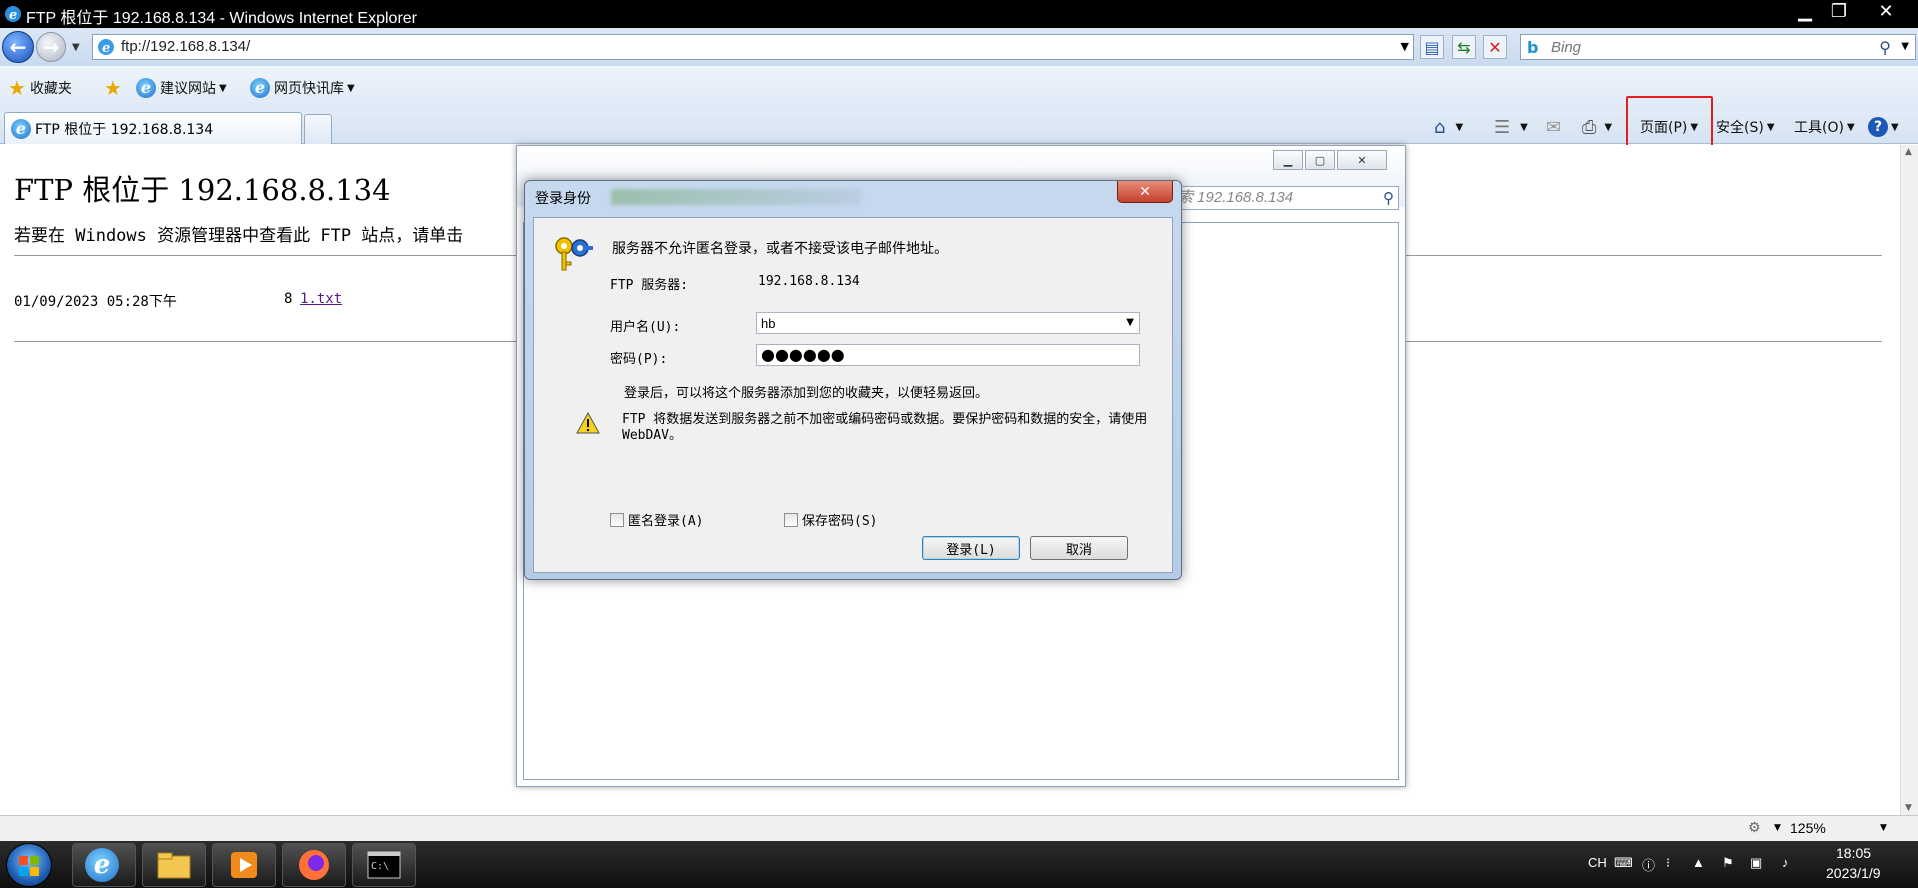 Image resolution: width=1918 pixels, height=888 pixels. I want to click on taskbar-firefox, so click(314, 865).